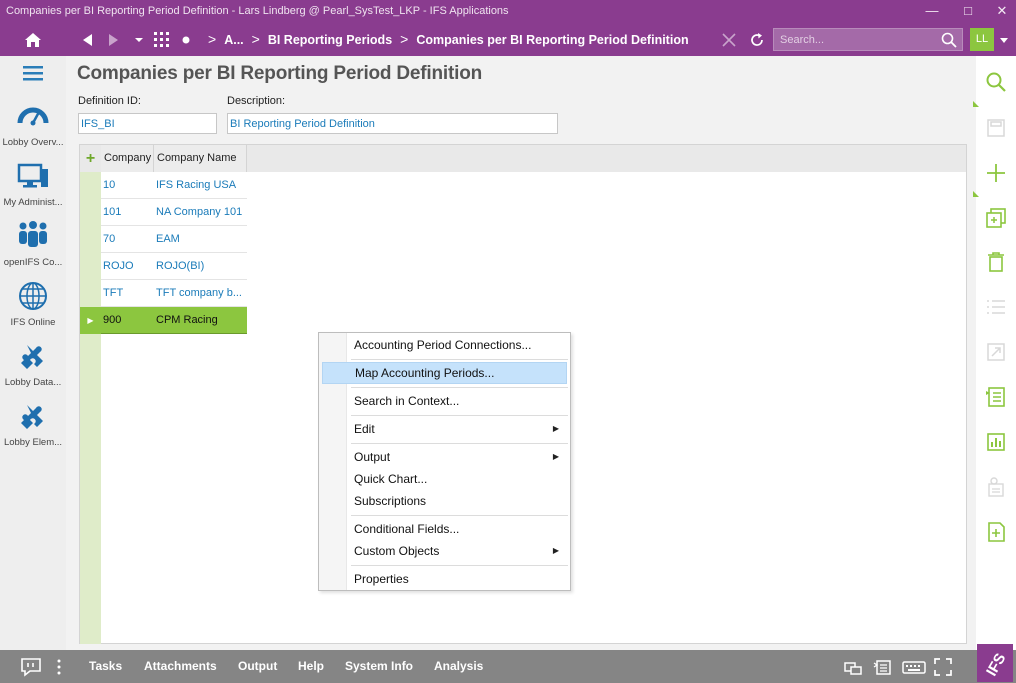 This screenshot has width=1016, height=683. What do you see at coordinates (200, 185) in the screenshot?
I see `company-name-cell: IFS Racing USA` at bounding box center [200, 185].